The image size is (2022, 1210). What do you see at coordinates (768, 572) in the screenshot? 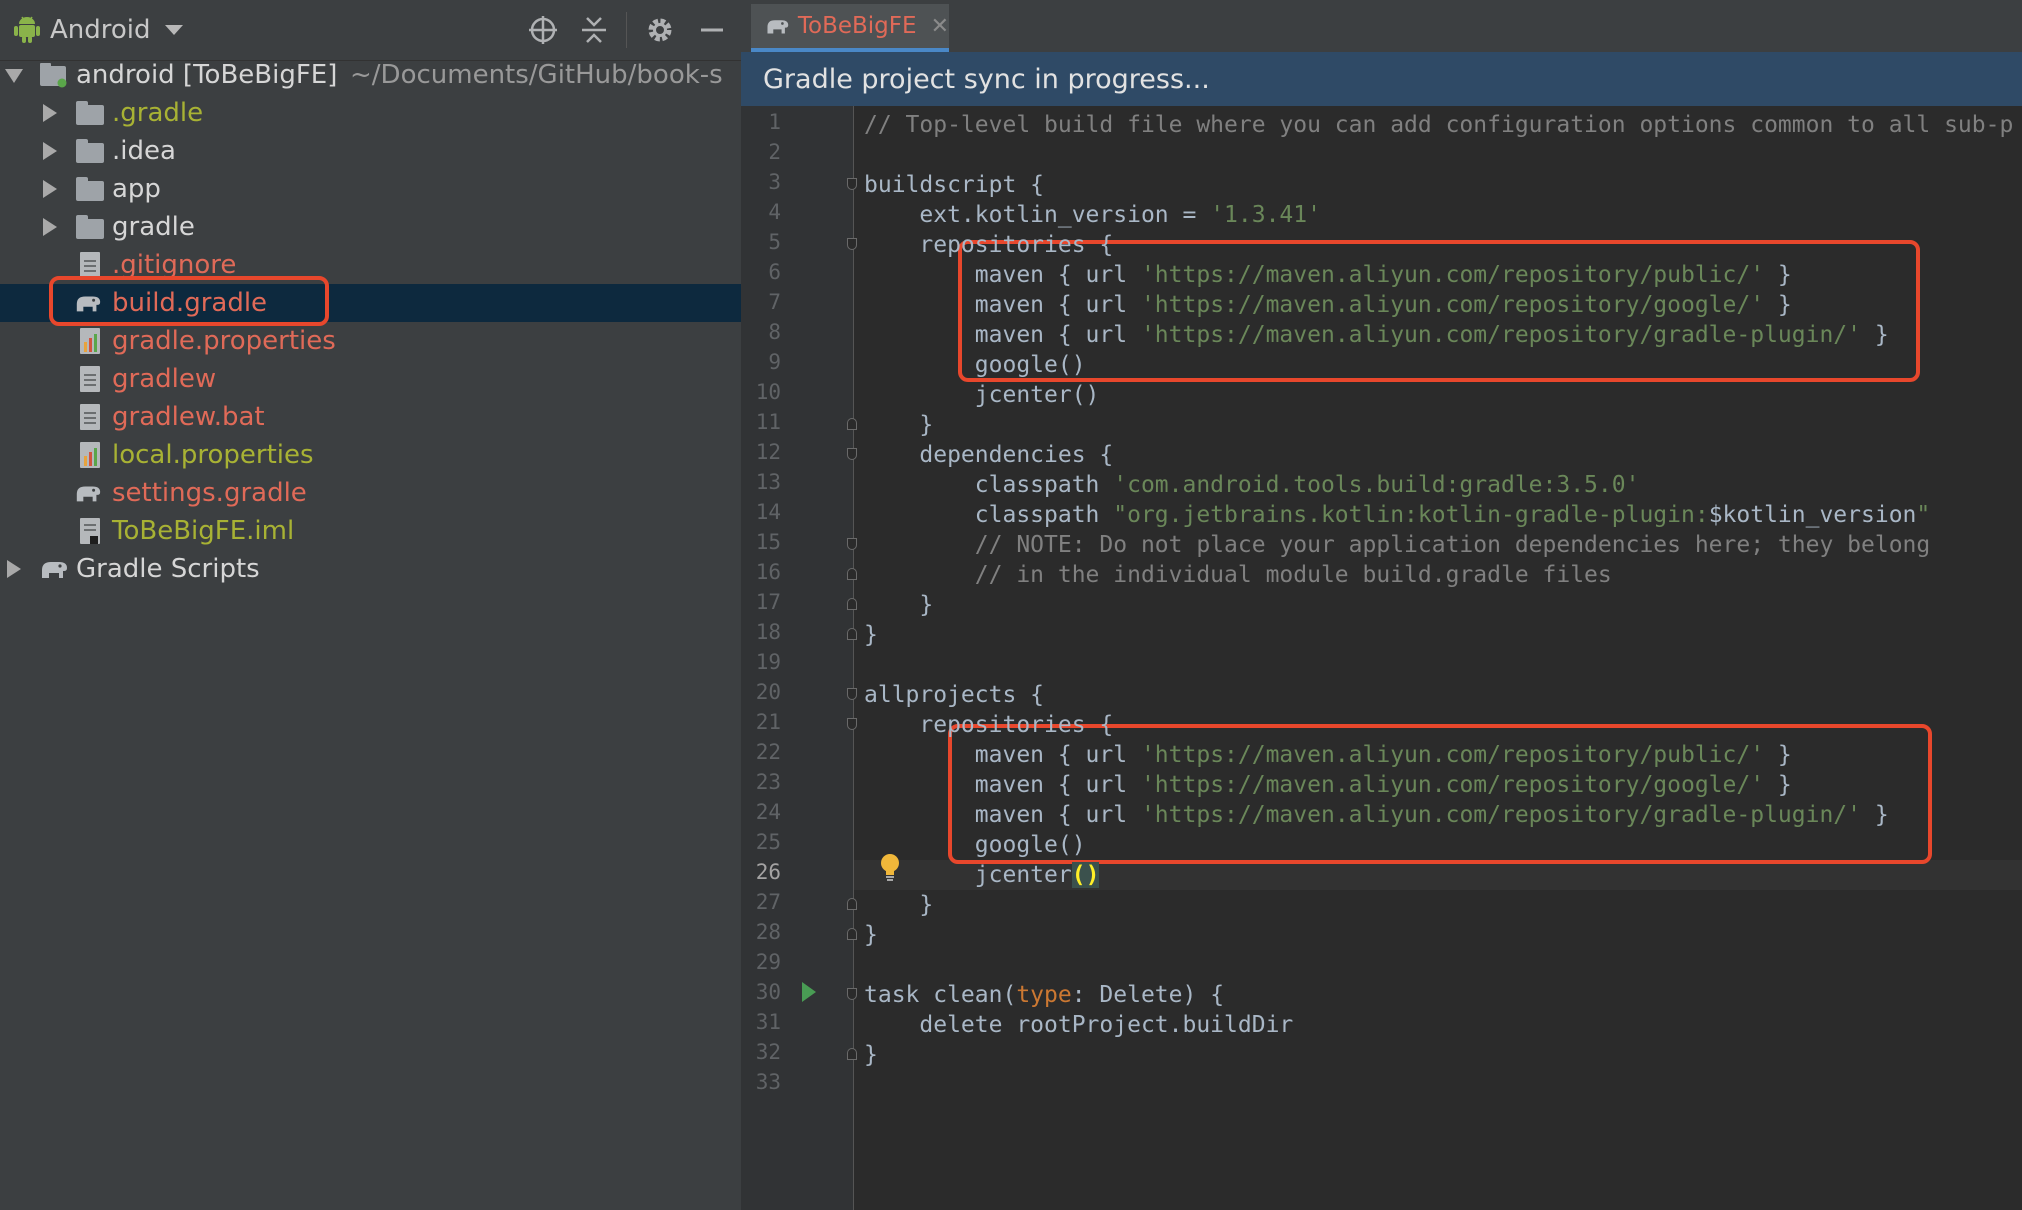
I see `line-number: 16` at bounding box center [768, 572].